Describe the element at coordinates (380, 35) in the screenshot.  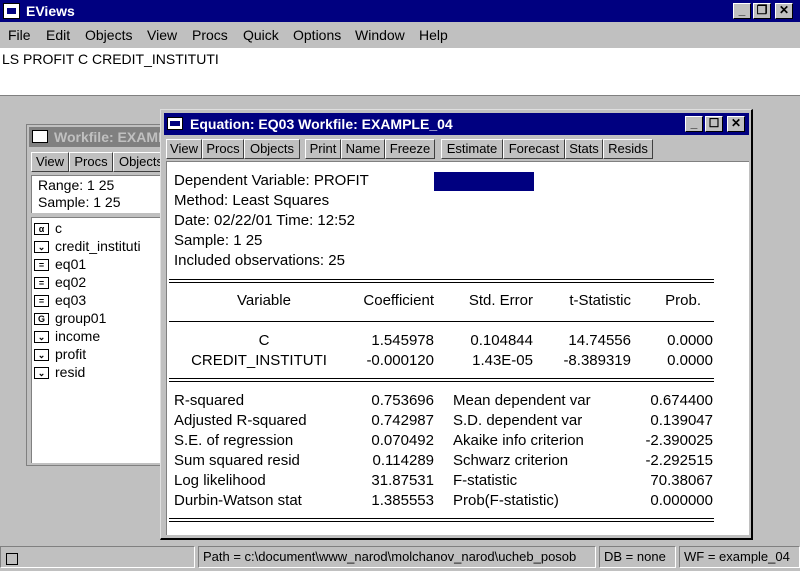
I see `menu-window: Window` at that location.